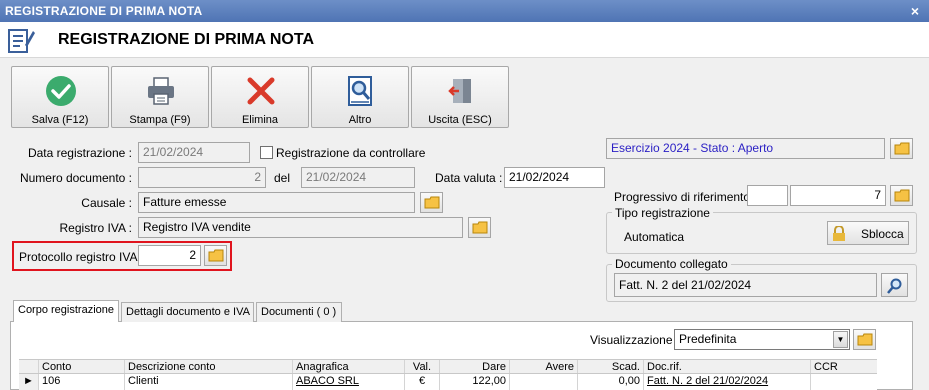 The height and width of the screenshot is (390, 929). I want to click on progressivo-browse-button, so click(901, 195).